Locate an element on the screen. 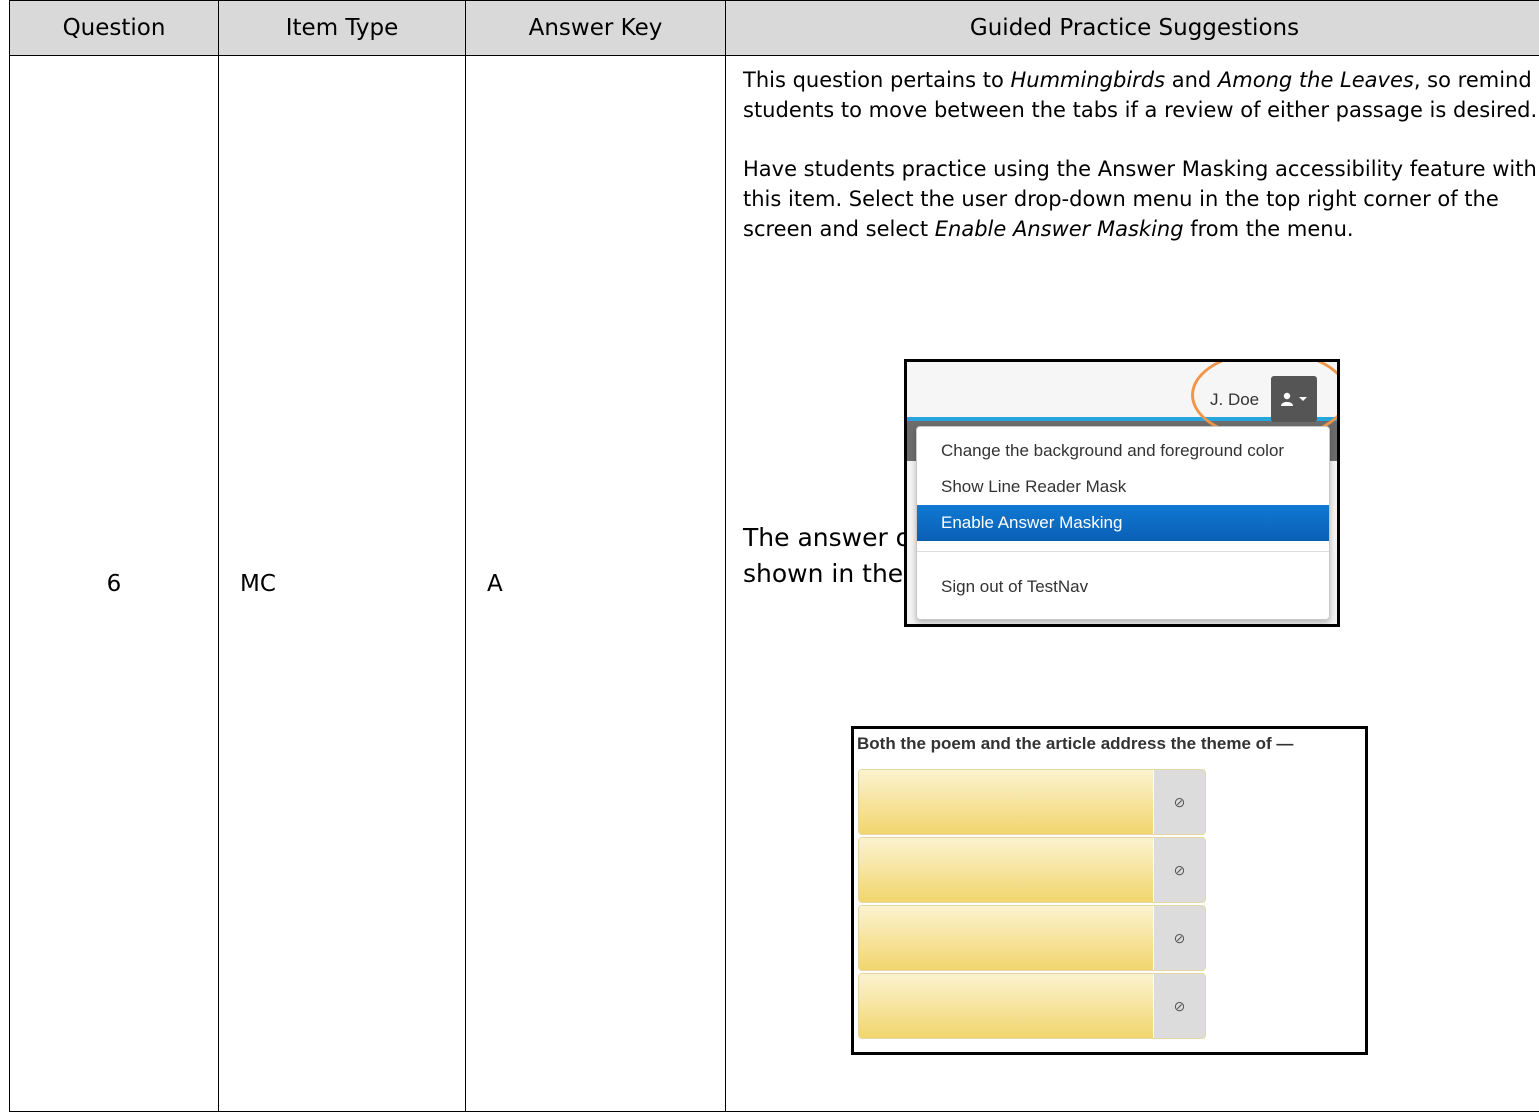 Image resolution: width=1539 pixels, height=1112 pixels. menu-item-sign-out: Sign out of TestNav is located at coordinates (1123, 587).